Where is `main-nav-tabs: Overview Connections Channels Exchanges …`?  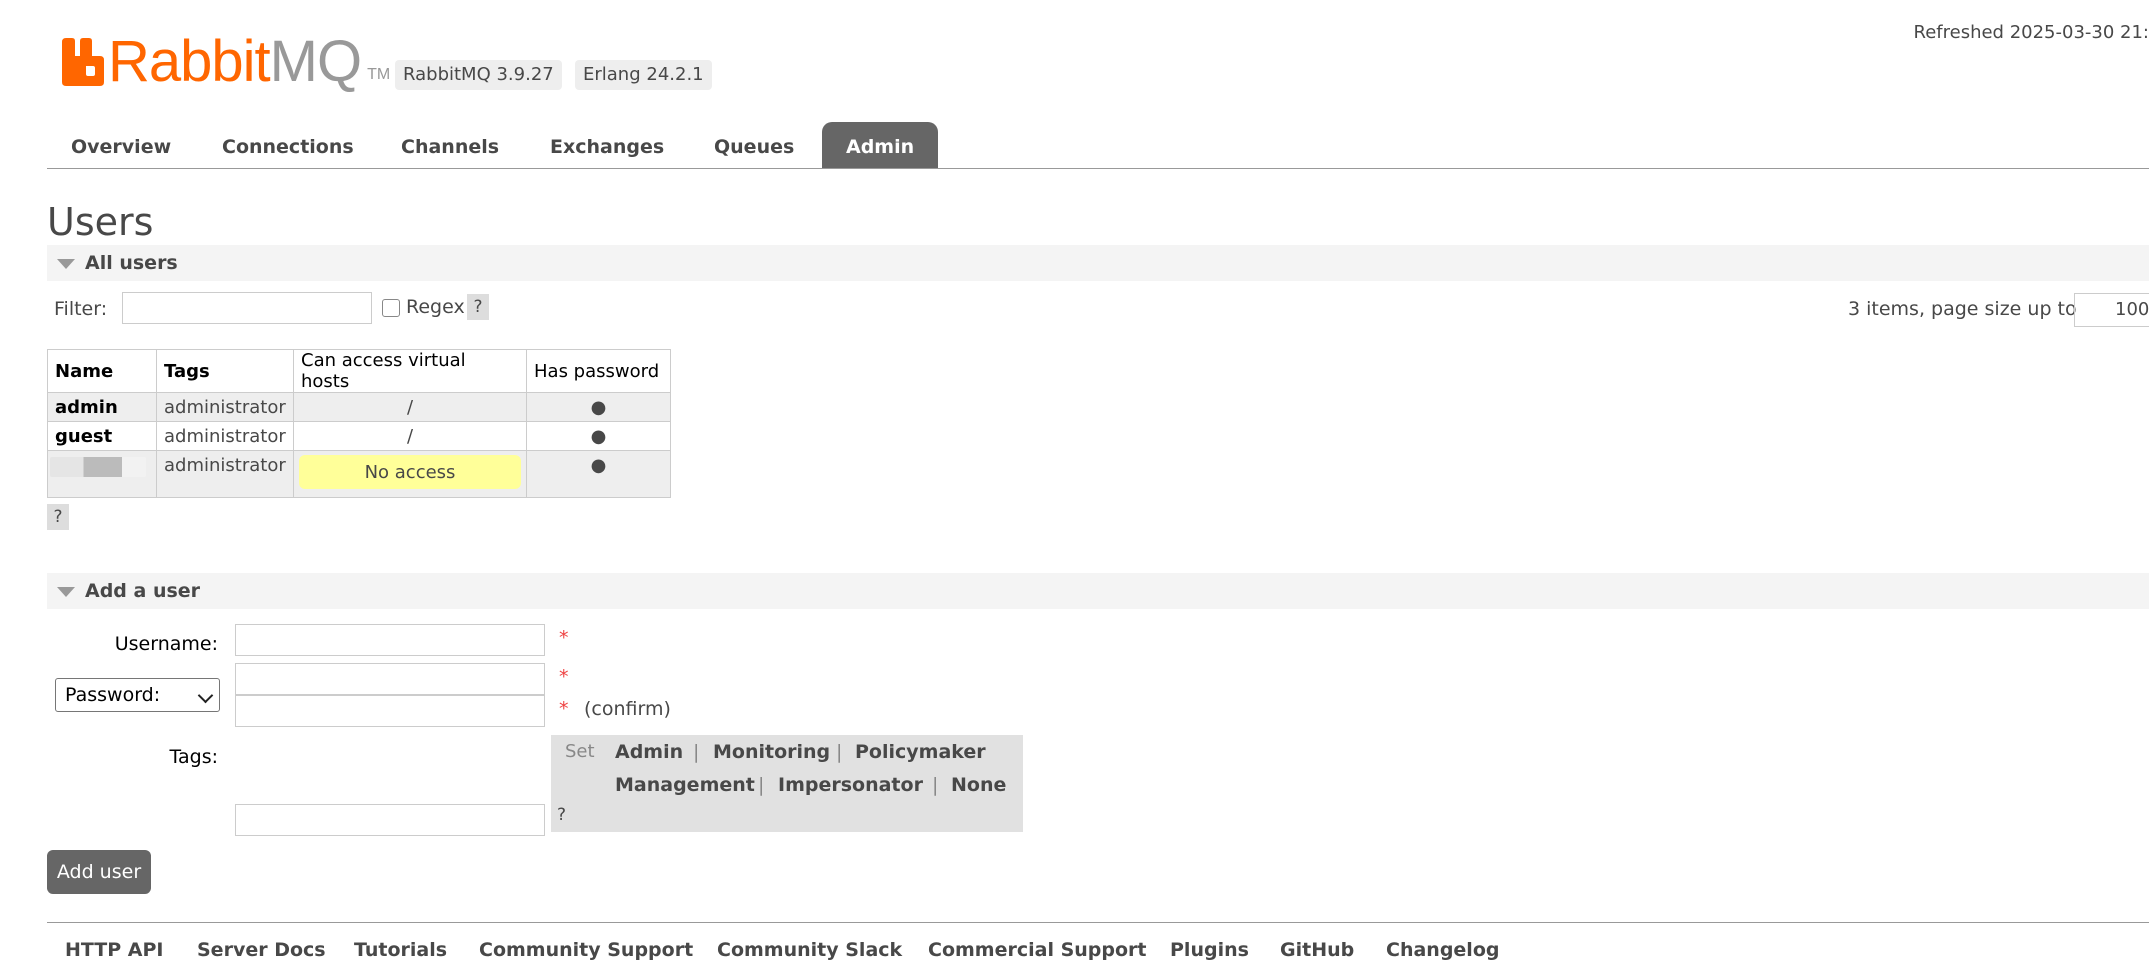
main-nav-tabs: Overview Connections Channels Exchanges … is located at coordinates (1098, 145).